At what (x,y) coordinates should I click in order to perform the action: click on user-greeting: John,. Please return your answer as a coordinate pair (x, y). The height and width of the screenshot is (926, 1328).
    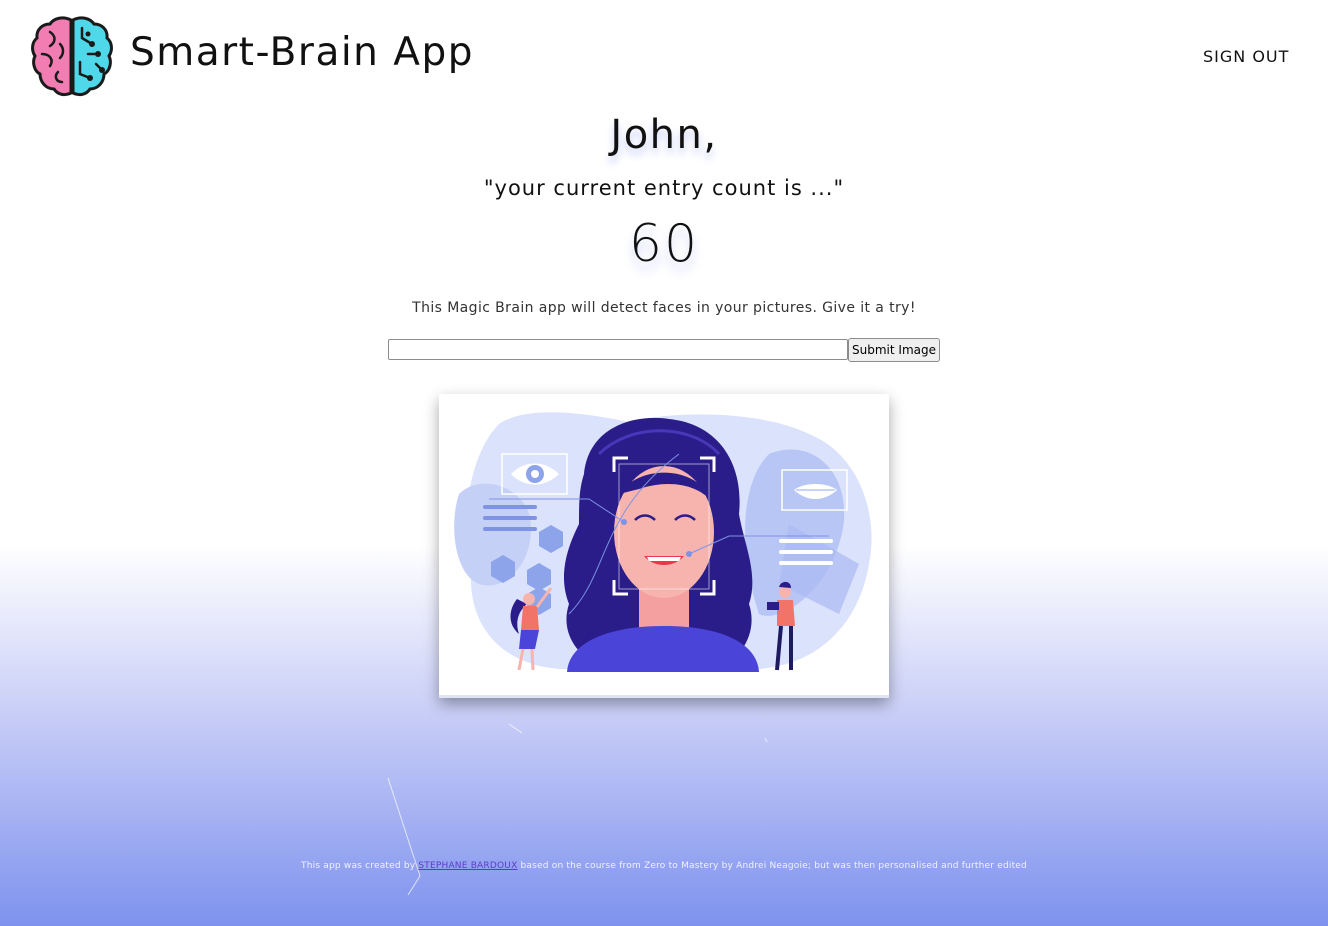
    Looking at the image, I should click on (664, 135).